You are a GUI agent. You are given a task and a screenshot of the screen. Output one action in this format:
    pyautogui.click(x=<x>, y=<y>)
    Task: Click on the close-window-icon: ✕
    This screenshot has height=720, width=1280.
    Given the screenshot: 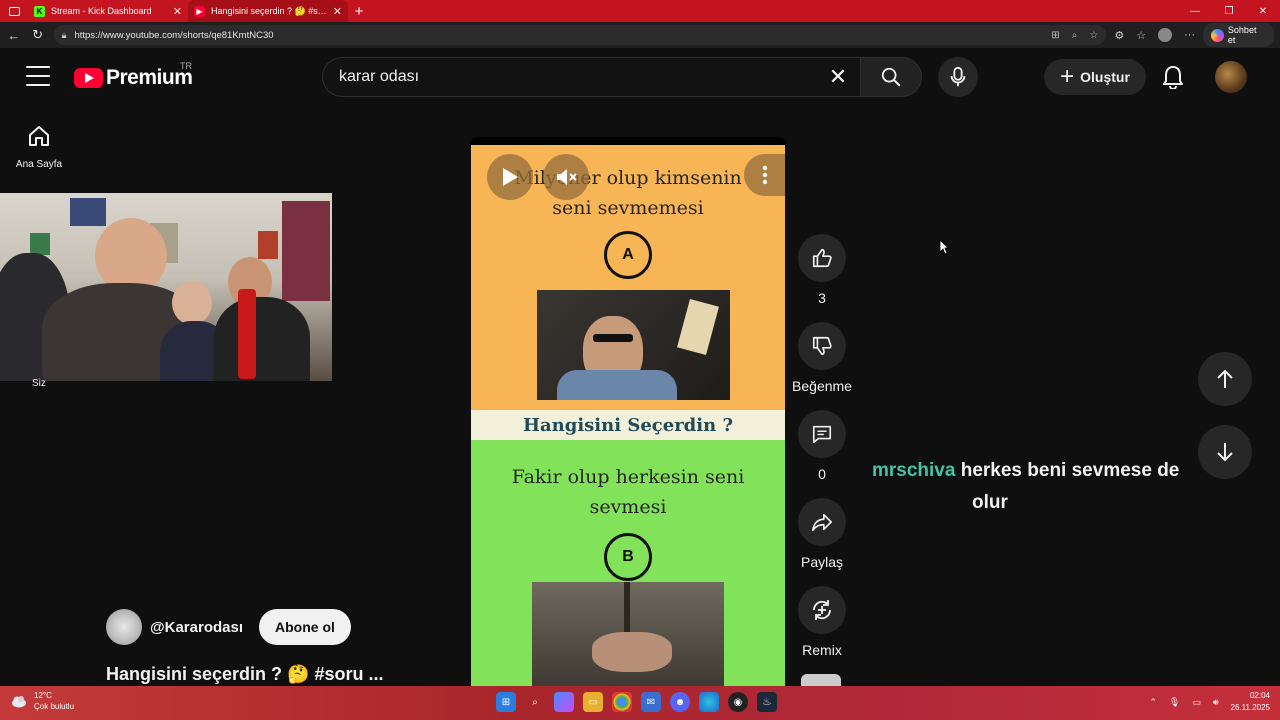 What is the action you would take?
    pyautogui.click(x=1263, y=11)
    